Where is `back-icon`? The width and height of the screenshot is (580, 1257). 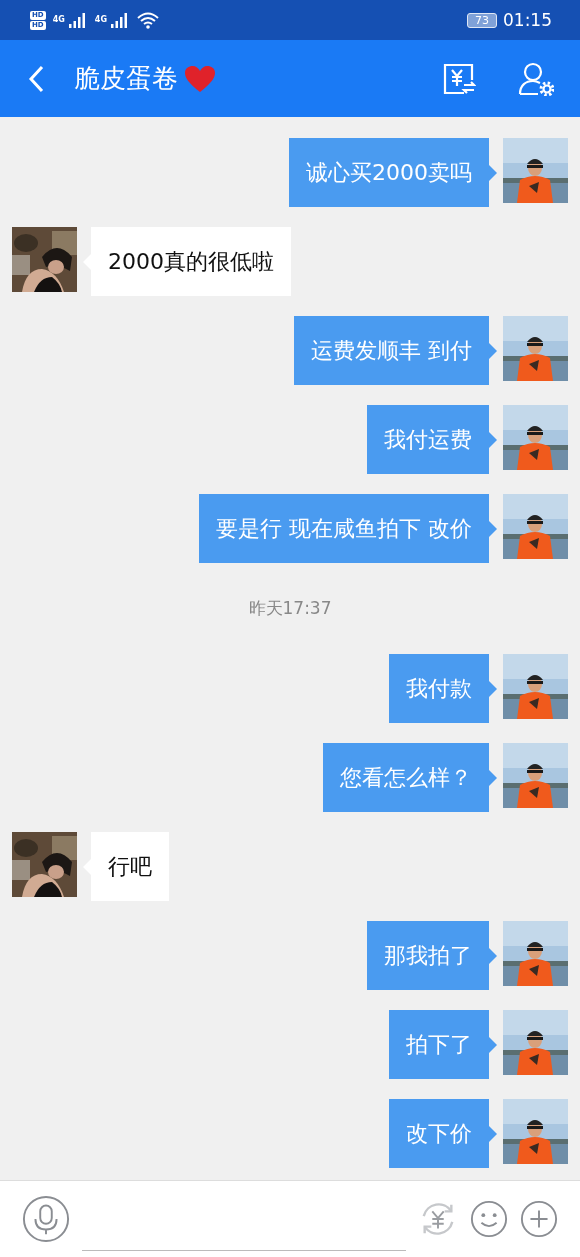
back-icon is located at coordinates (36, 78).